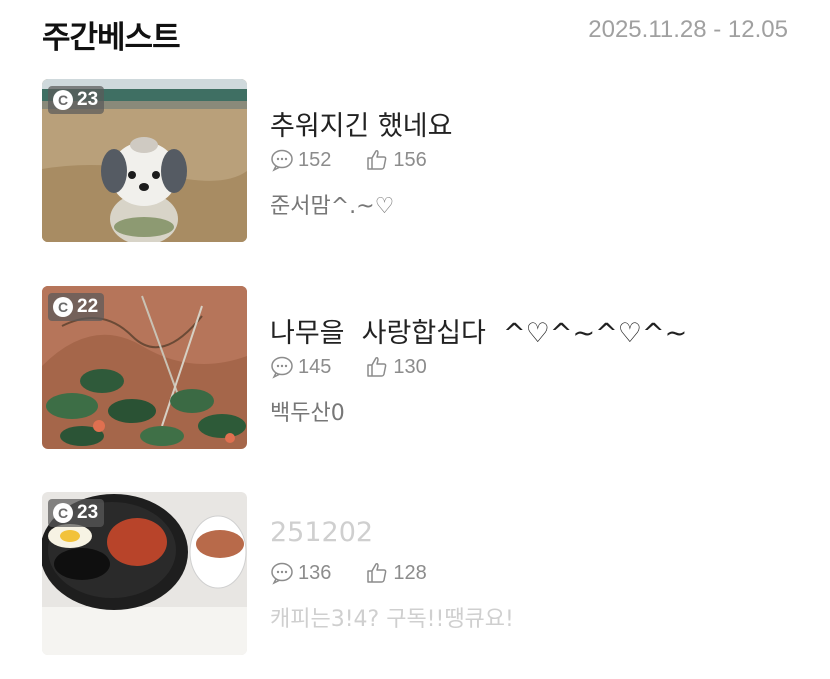 The width and height of the screenshot is (830, 679). I want to click on date-range: 2025.11.28 - 12.05, so click(688, 29).